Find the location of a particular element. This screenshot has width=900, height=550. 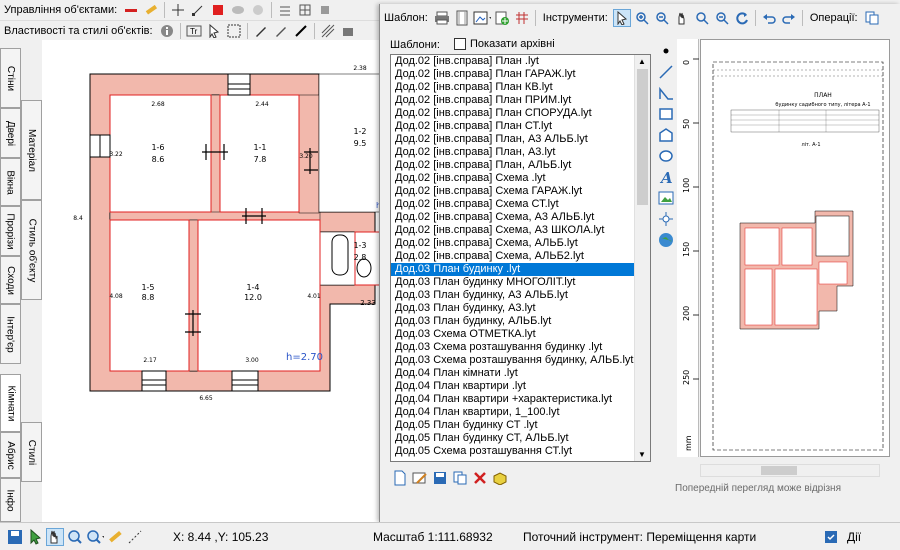

circle-icon is located at coordinates (258, 10).